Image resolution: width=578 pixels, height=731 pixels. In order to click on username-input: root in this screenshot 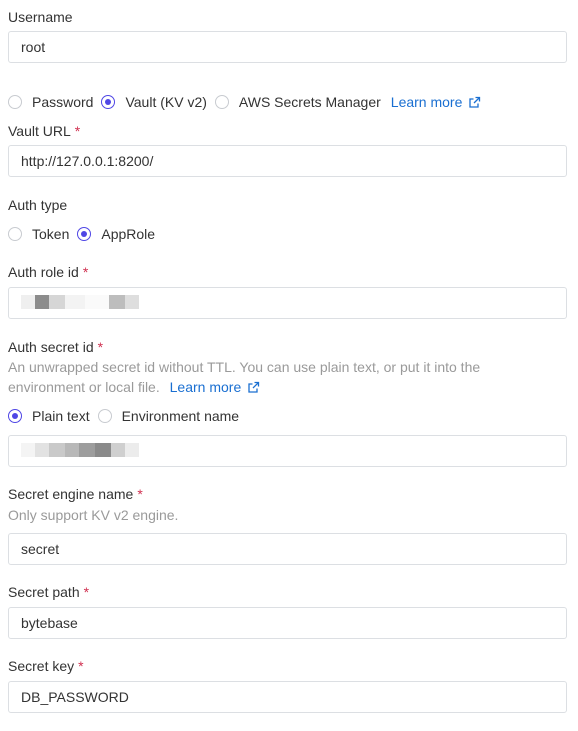, I will do `click(287, 47)`.